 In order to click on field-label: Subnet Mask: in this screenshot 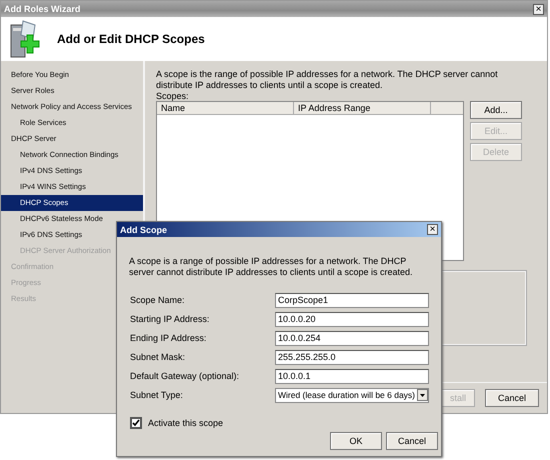, I will do `click(158, 357)`.